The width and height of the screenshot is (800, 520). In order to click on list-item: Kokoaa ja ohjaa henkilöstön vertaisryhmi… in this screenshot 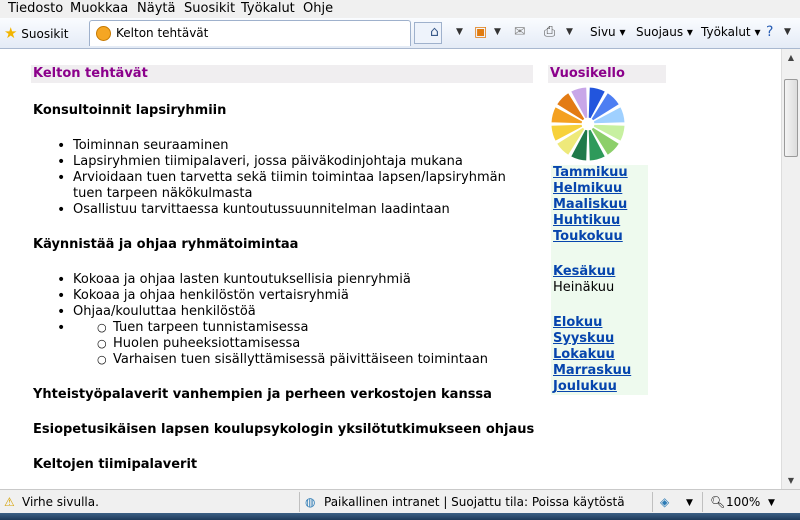, I will do `click(283, 296)`.